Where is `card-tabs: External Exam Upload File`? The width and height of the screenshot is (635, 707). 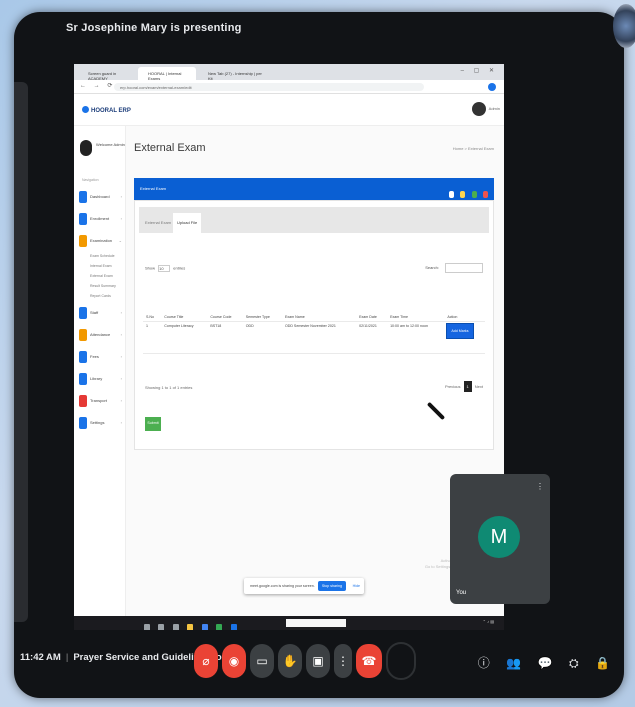 card-tabs: External Exam Upload File is located at coordinates (314, 220).